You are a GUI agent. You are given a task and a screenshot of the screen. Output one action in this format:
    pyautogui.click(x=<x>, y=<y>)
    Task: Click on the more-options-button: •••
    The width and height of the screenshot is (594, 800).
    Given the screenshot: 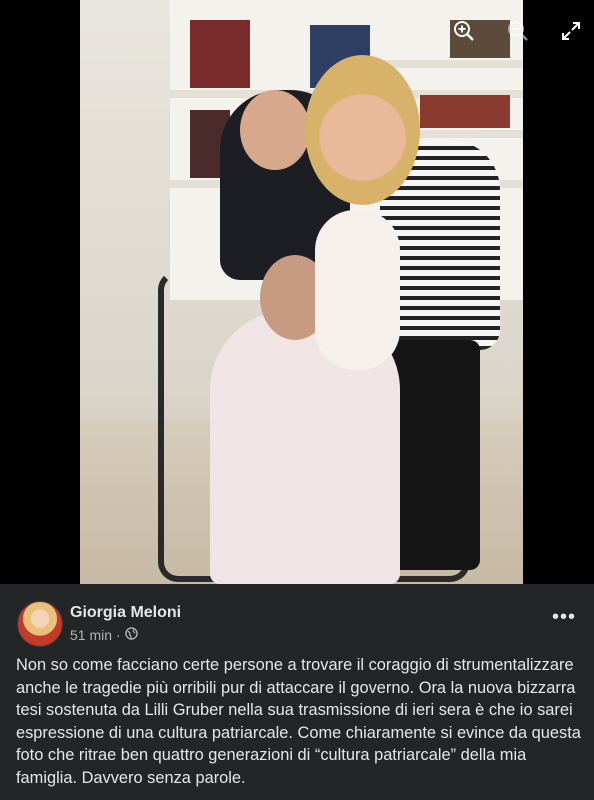 What is the action you would take?
    pyautogui.click(x=564, y=617)
    